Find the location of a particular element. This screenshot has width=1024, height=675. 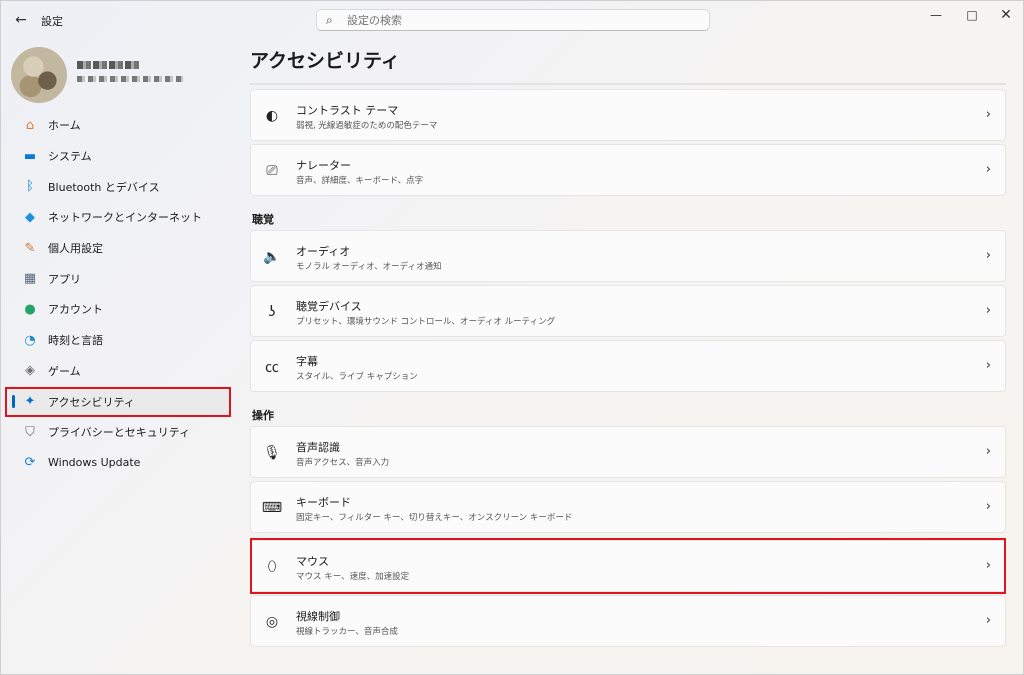

sidebar-item-bluetooth: ᛒ Bluetooth とデバイス is located at coordinates (120, 186).